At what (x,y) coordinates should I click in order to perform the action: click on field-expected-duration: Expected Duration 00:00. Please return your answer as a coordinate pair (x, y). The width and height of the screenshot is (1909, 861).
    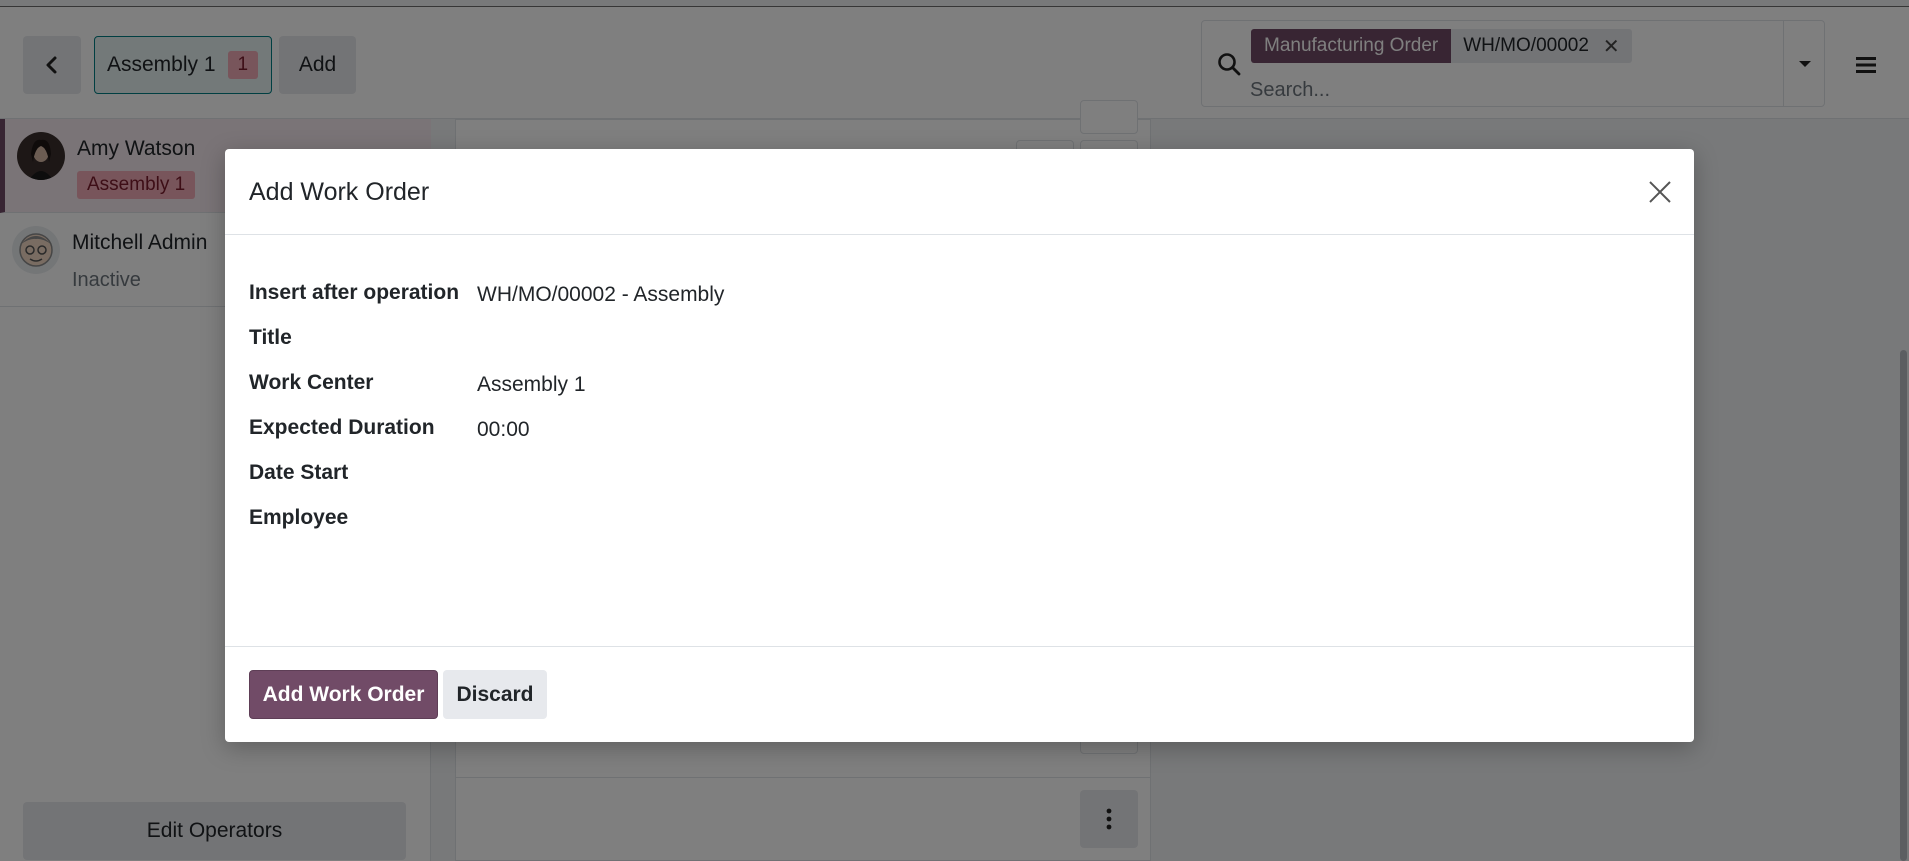
    Looking at the image, I should click on (959, 430).